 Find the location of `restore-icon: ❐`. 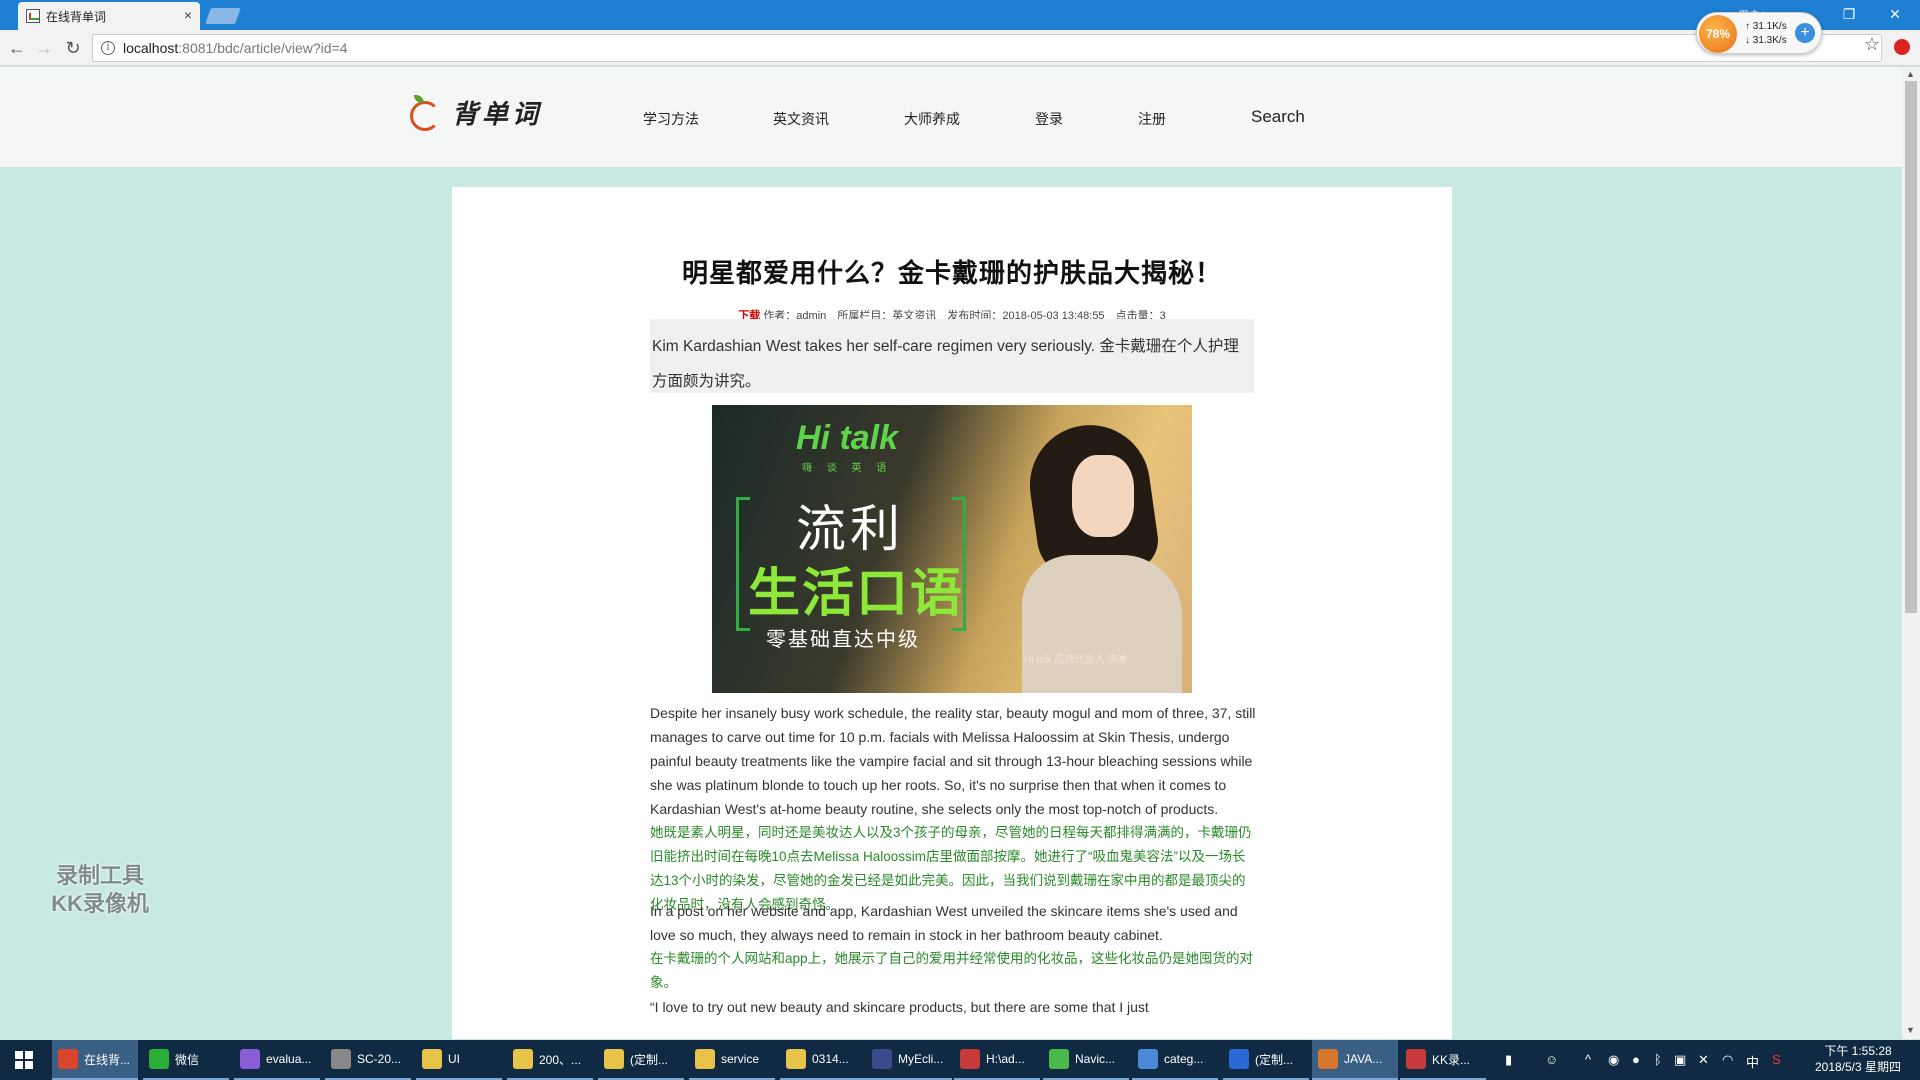

restore-icon: ❐ is located at coordinates (1849, 14).